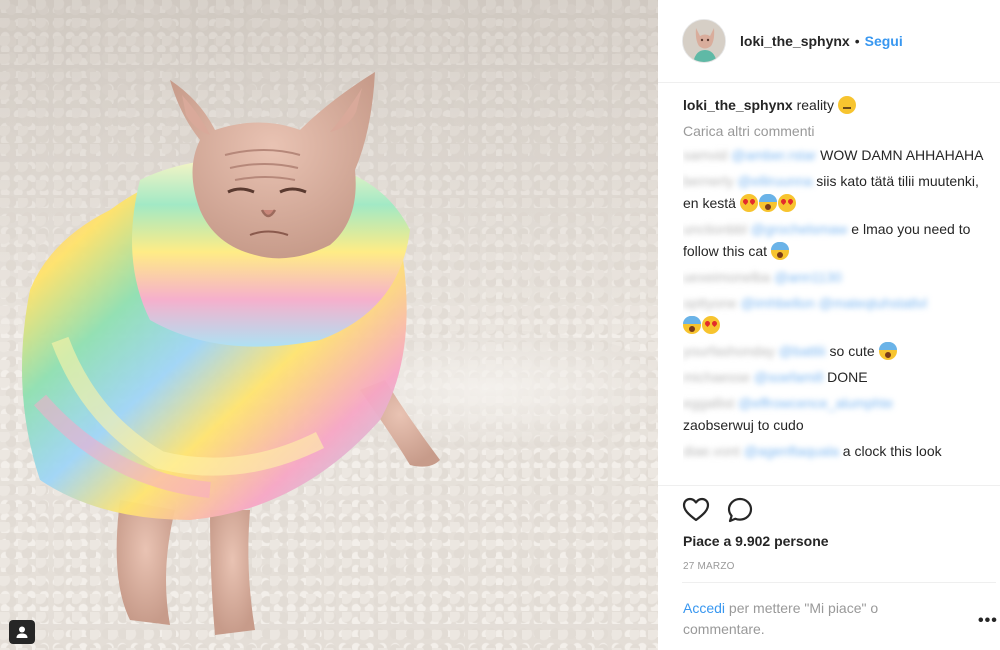 Image resolution: width=1000 pixels, height=650 pixels. Describe the element at coordinates (835, 105) in the screenshot. I see `post-caption: loki_the_sphynx reality` at that location.